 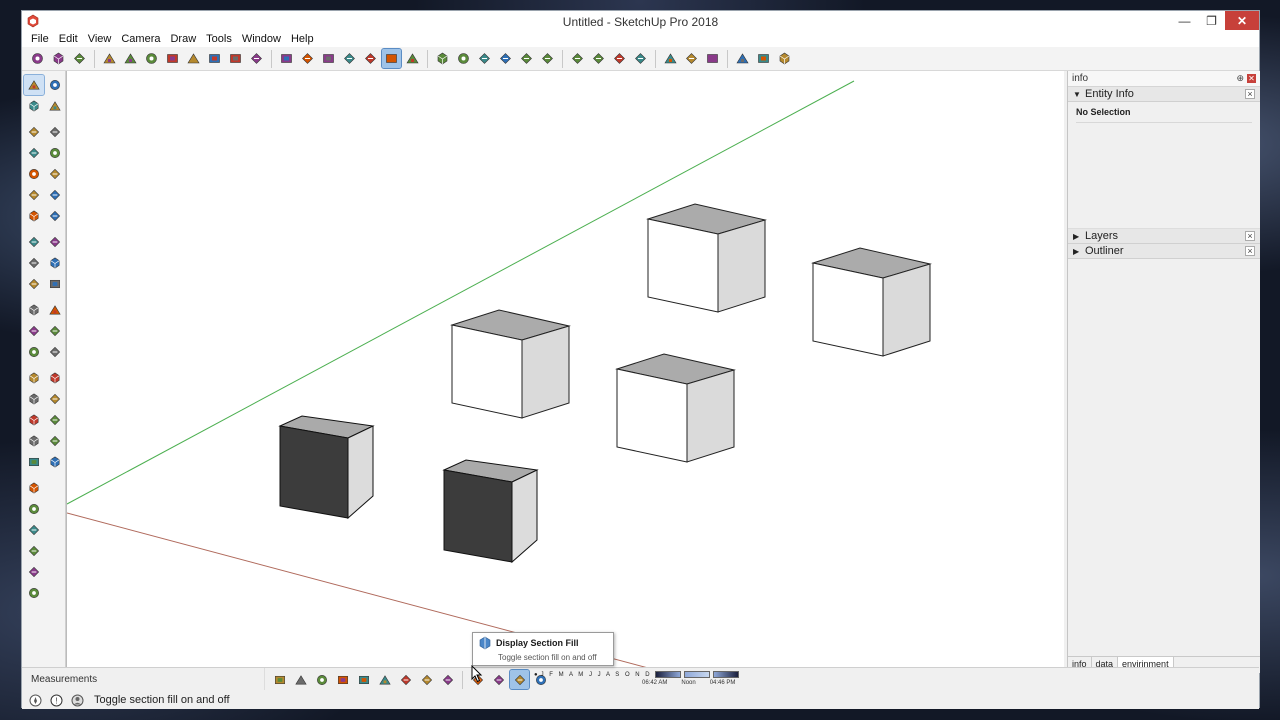 What do you see at coordinates (286, 58) in the screenshot?
I see `xray-icon` at bounding box center [286, 58].